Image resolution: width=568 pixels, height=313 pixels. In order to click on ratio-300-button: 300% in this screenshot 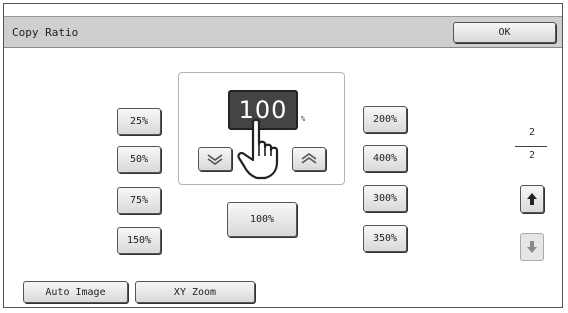, I will do `click(385, 198)`.